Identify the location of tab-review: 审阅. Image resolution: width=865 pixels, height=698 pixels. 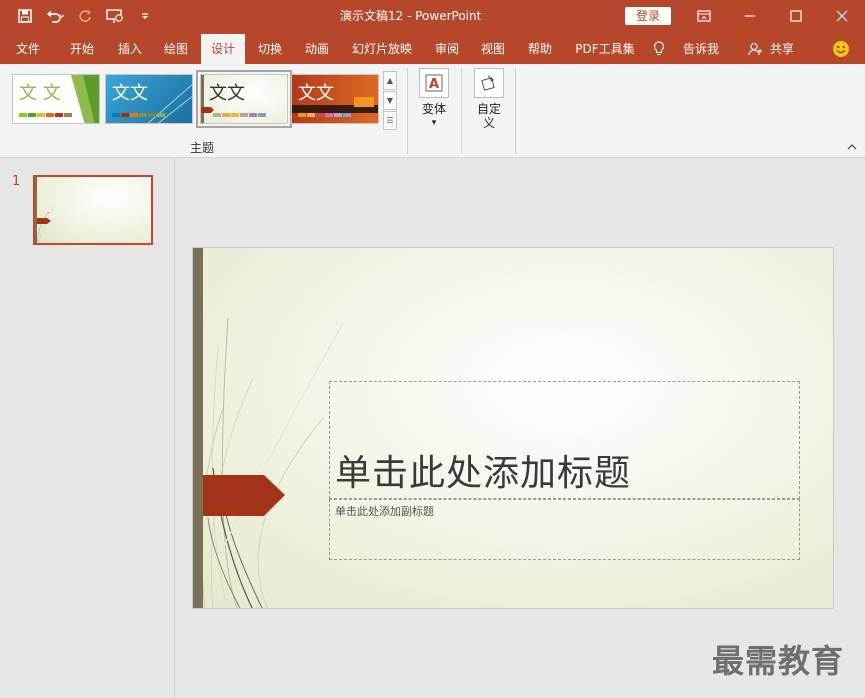
(447, 49).